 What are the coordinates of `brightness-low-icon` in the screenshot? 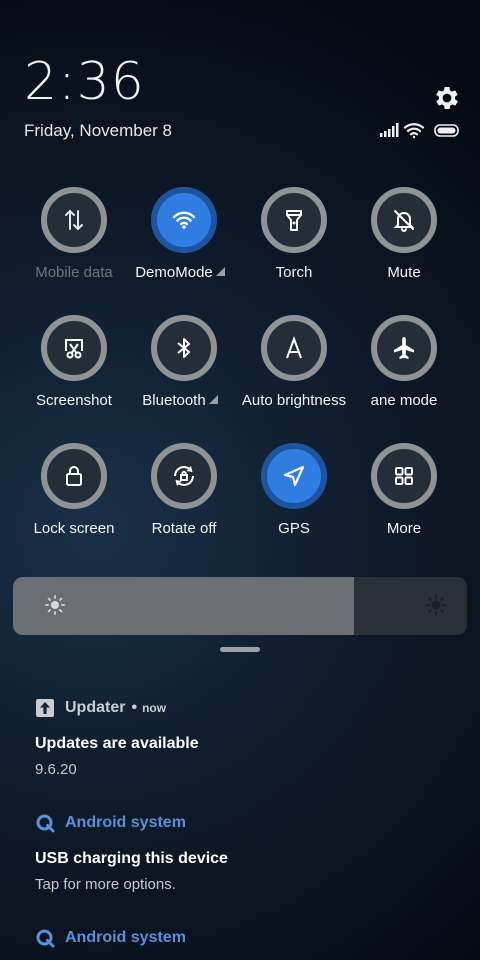 It's located at (55, 605).